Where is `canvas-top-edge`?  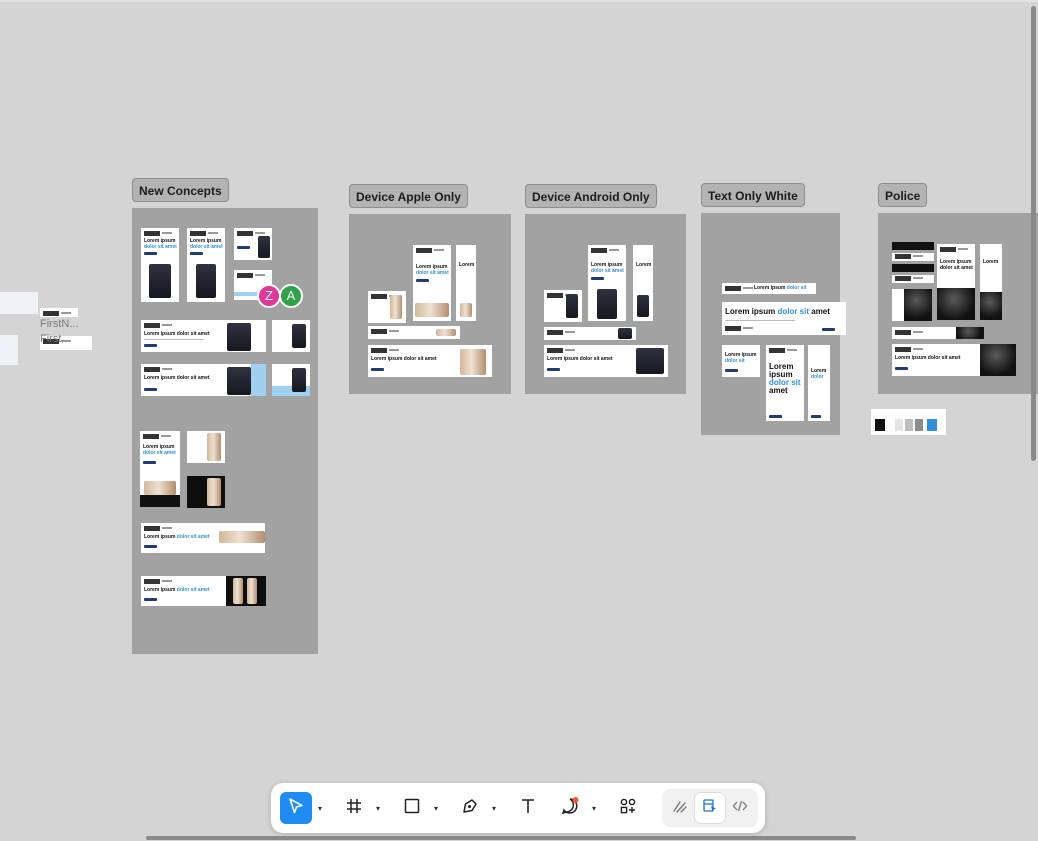
canvas-top-edge is located at coordinates (519, 1).